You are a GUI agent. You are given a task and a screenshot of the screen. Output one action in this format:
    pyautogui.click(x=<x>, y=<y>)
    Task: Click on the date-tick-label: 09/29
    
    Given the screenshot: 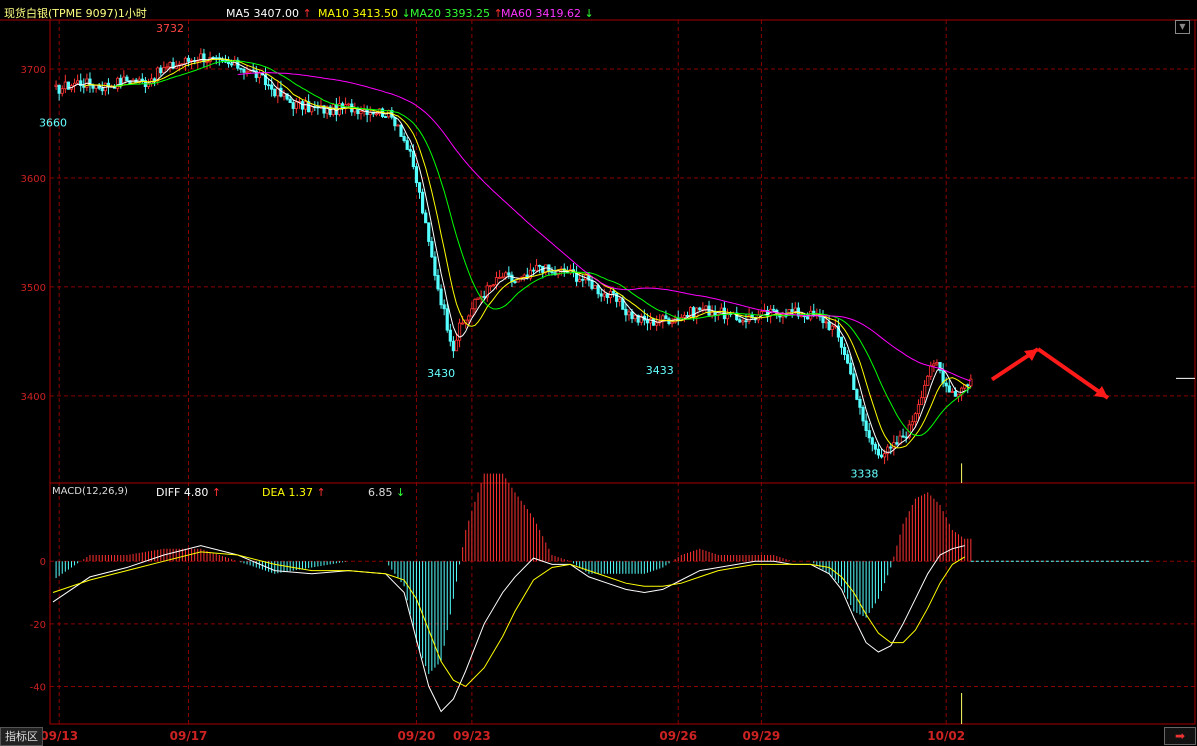 What is the action you would take?
    pyautogui.click(x=762, y=736)
    